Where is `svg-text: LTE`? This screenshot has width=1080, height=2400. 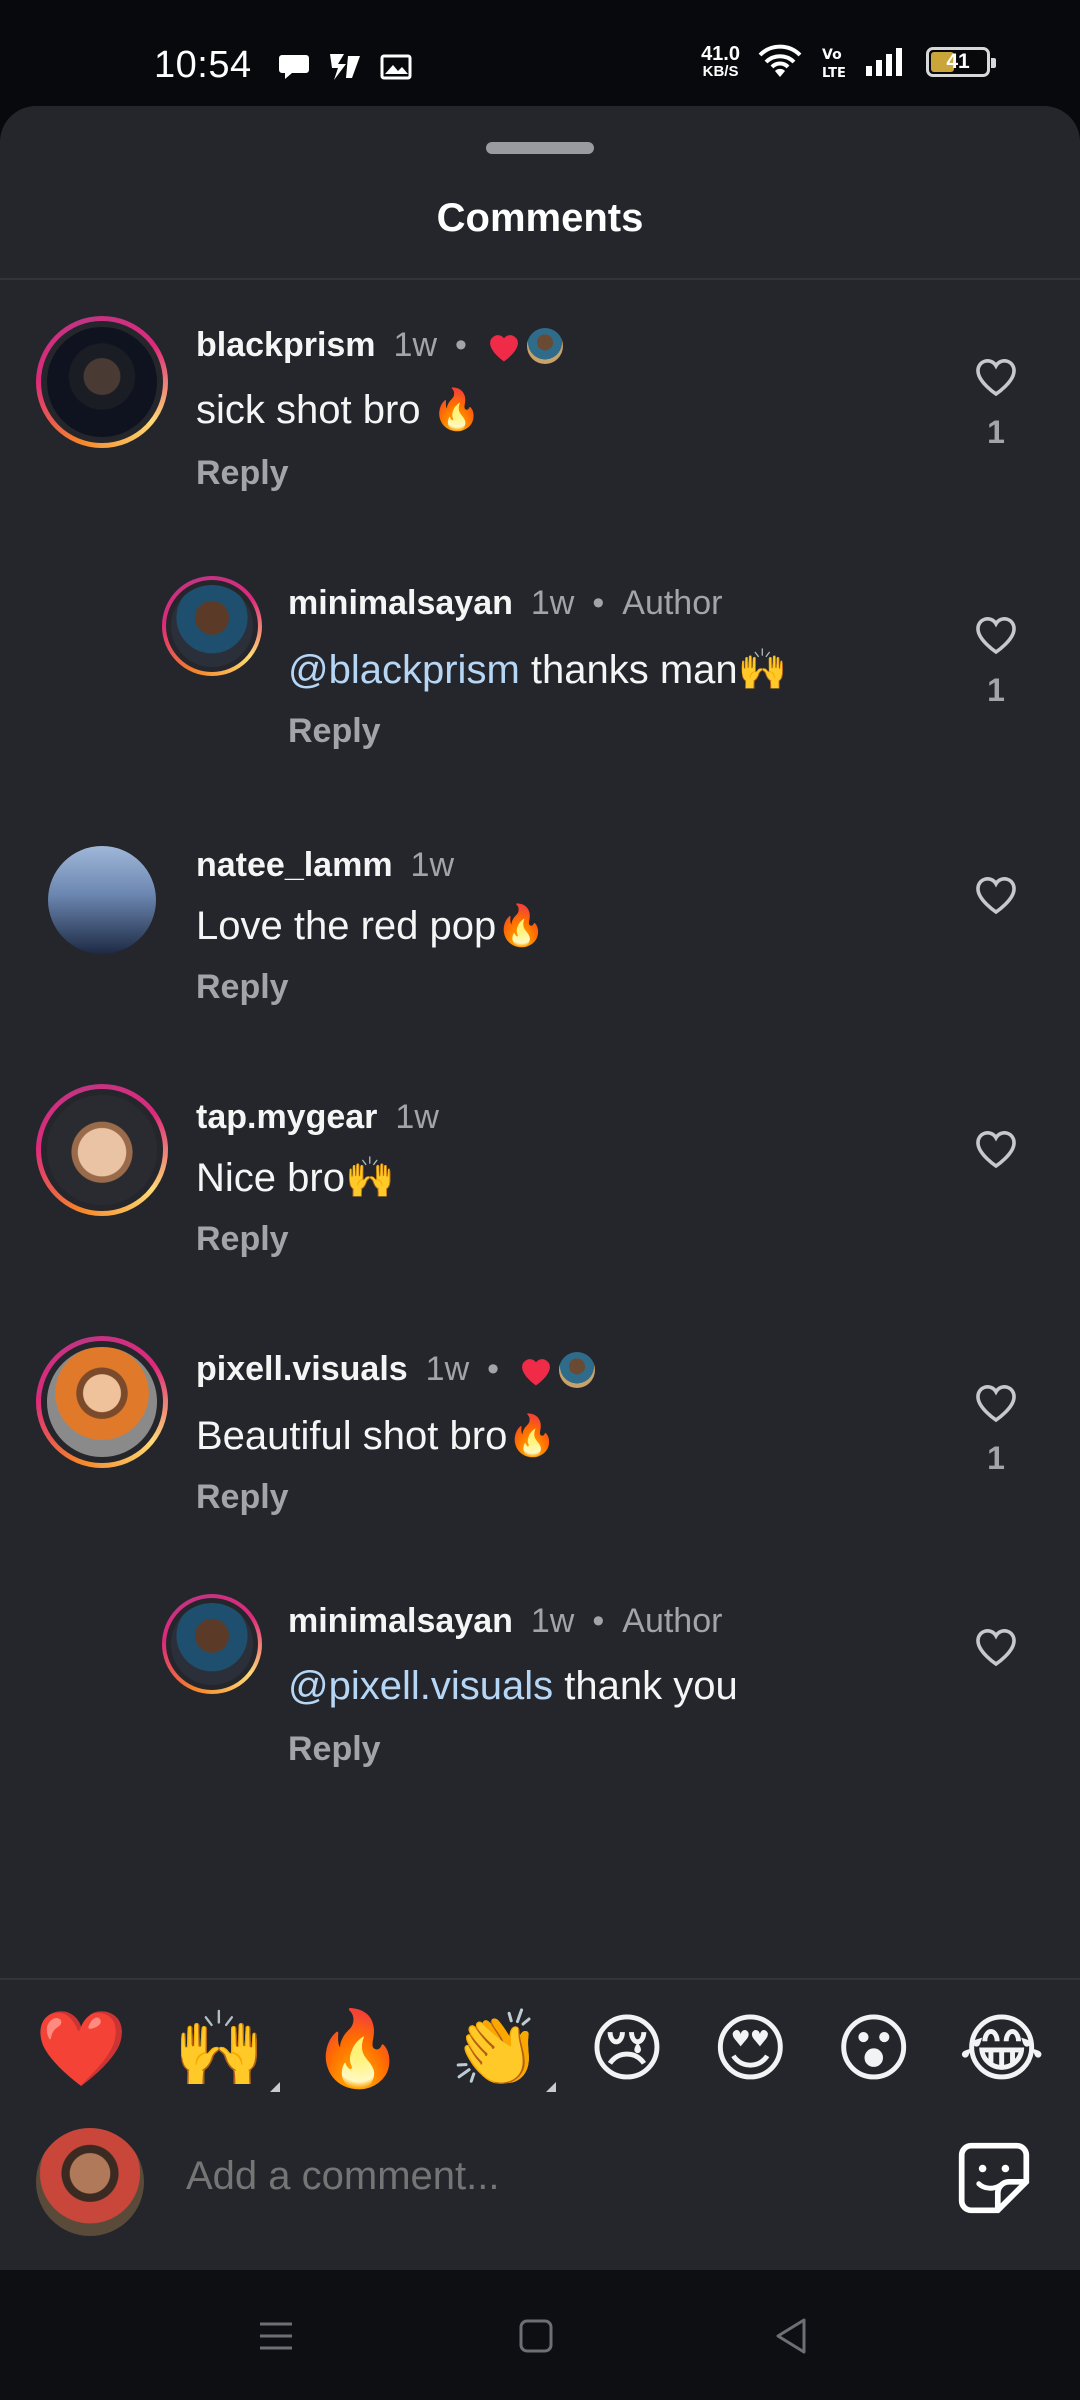 svg-text: LTE is located at coordinates (834, 72).